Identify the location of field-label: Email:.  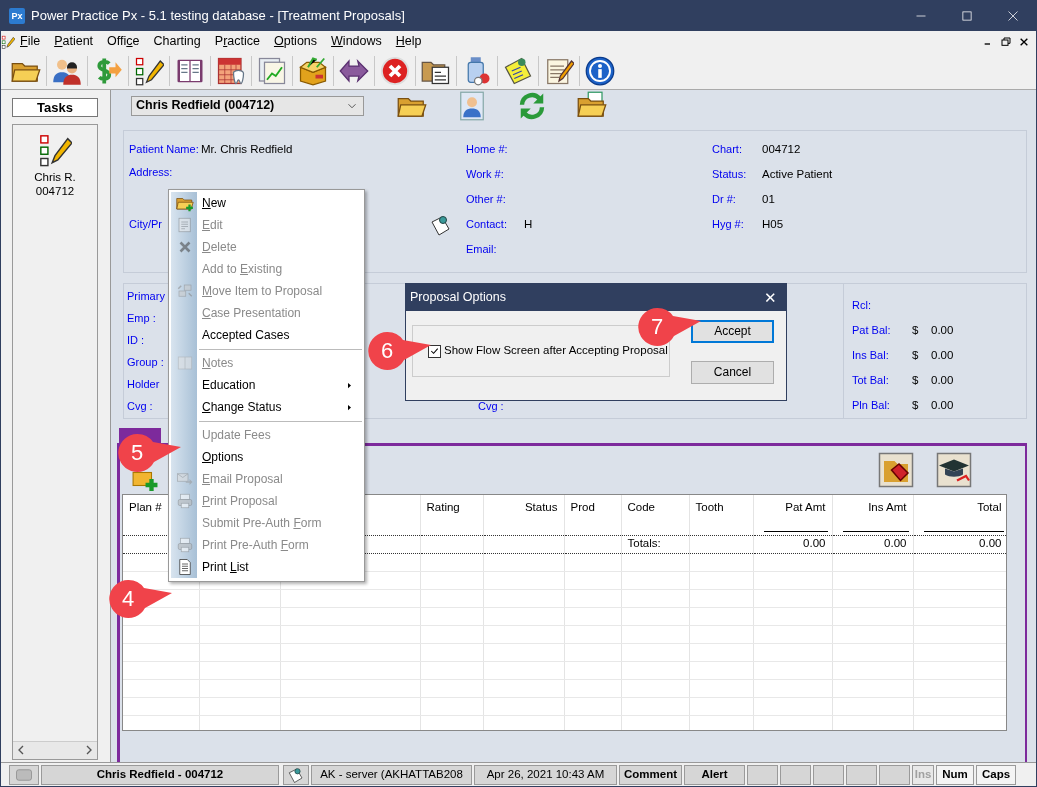
(481, 249).